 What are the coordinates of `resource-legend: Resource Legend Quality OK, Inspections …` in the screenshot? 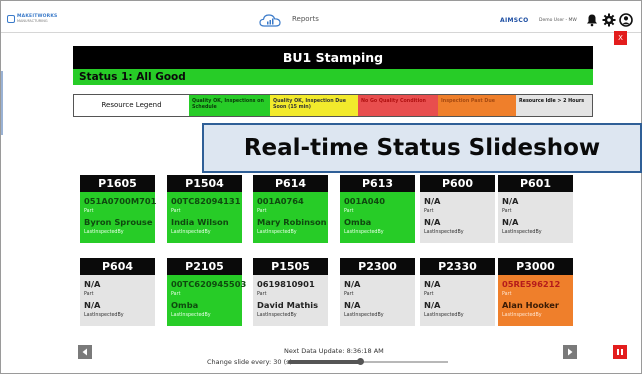 It's located at (333, 105).